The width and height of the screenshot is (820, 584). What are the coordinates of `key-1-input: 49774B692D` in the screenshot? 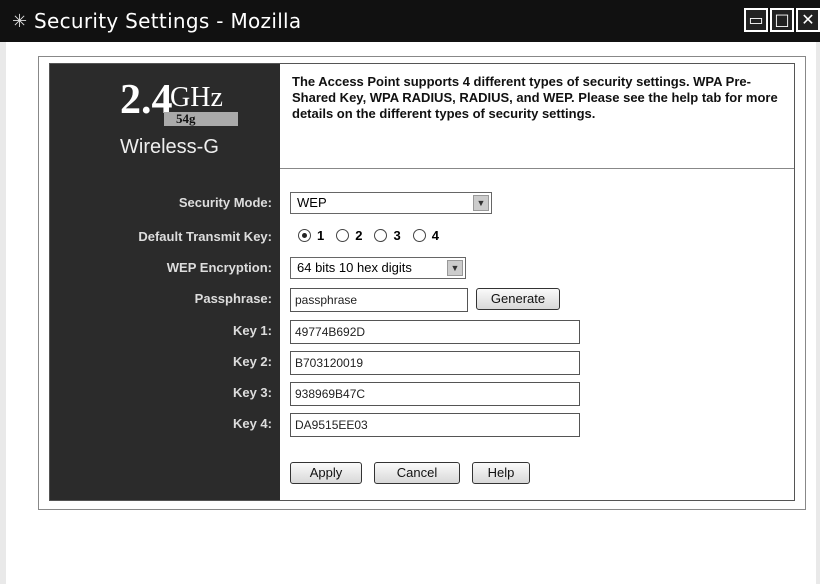 It's located at (435, 332).